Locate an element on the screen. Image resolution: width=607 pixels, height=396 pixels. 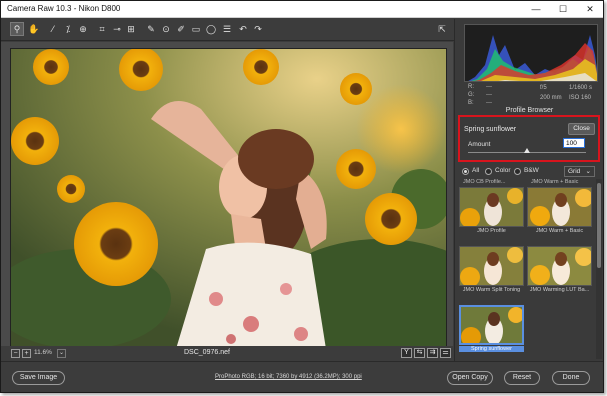
histogram is located at coordinates (531, 53).